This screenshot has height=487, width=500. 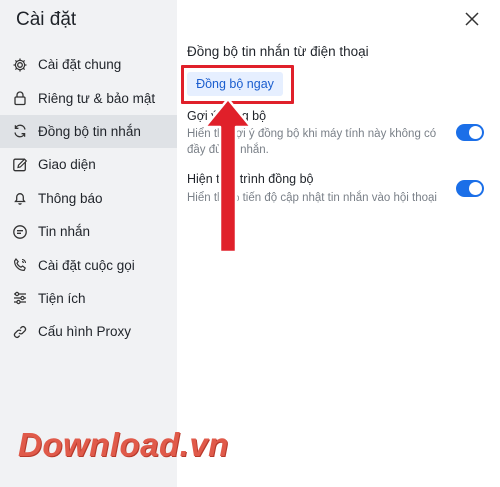 I want to click on sidebar-item-sync: Đồng bộ tin nhắn, so click(x=88, y=131).